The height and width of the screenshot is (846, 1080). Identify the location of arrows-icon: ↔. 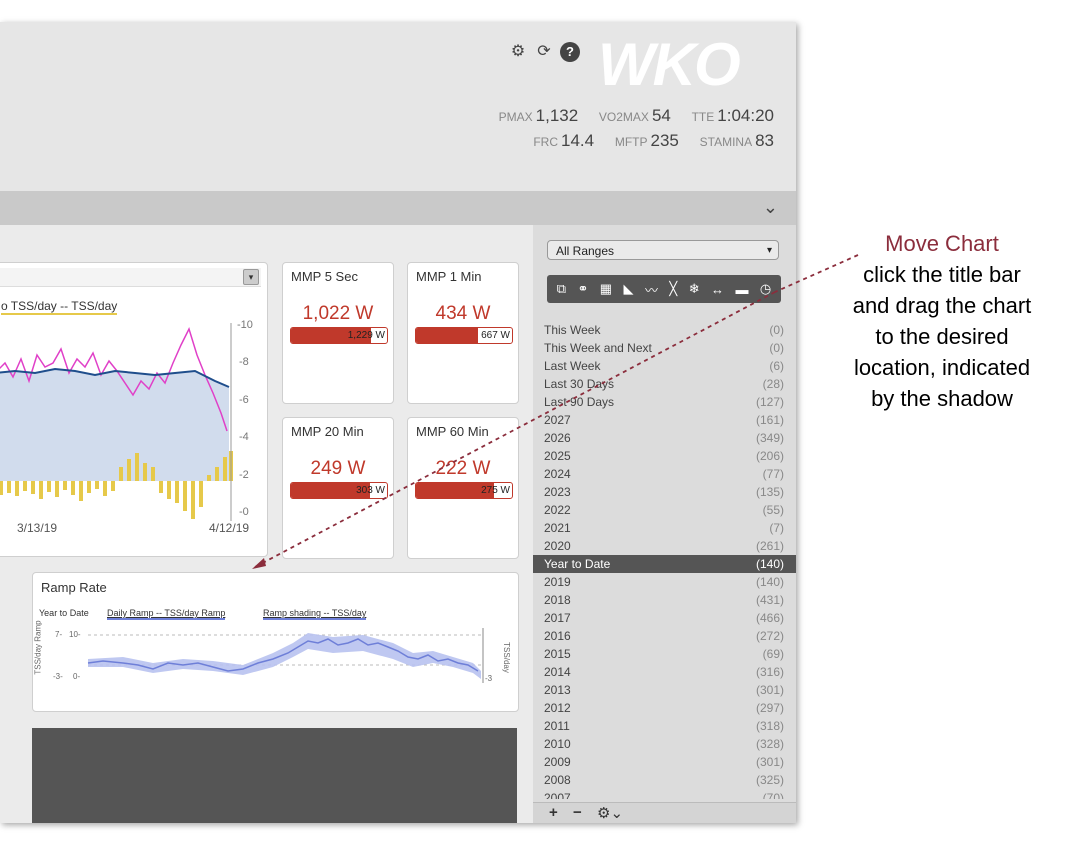
(717, 289).